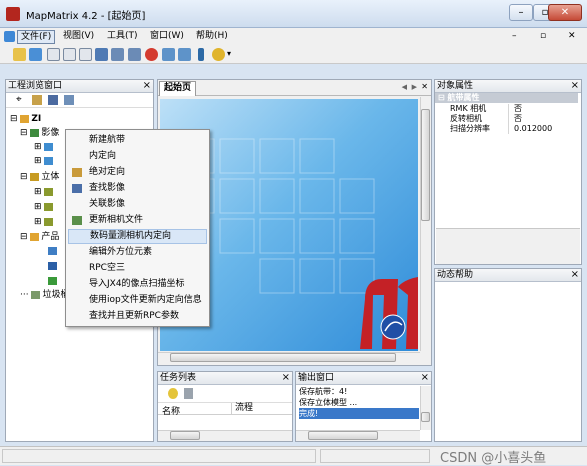 The image size is (587, 466). Describe the element at coordinates (425, 165) in the screenshot. I see `document-vscroll-thumb` at that location.